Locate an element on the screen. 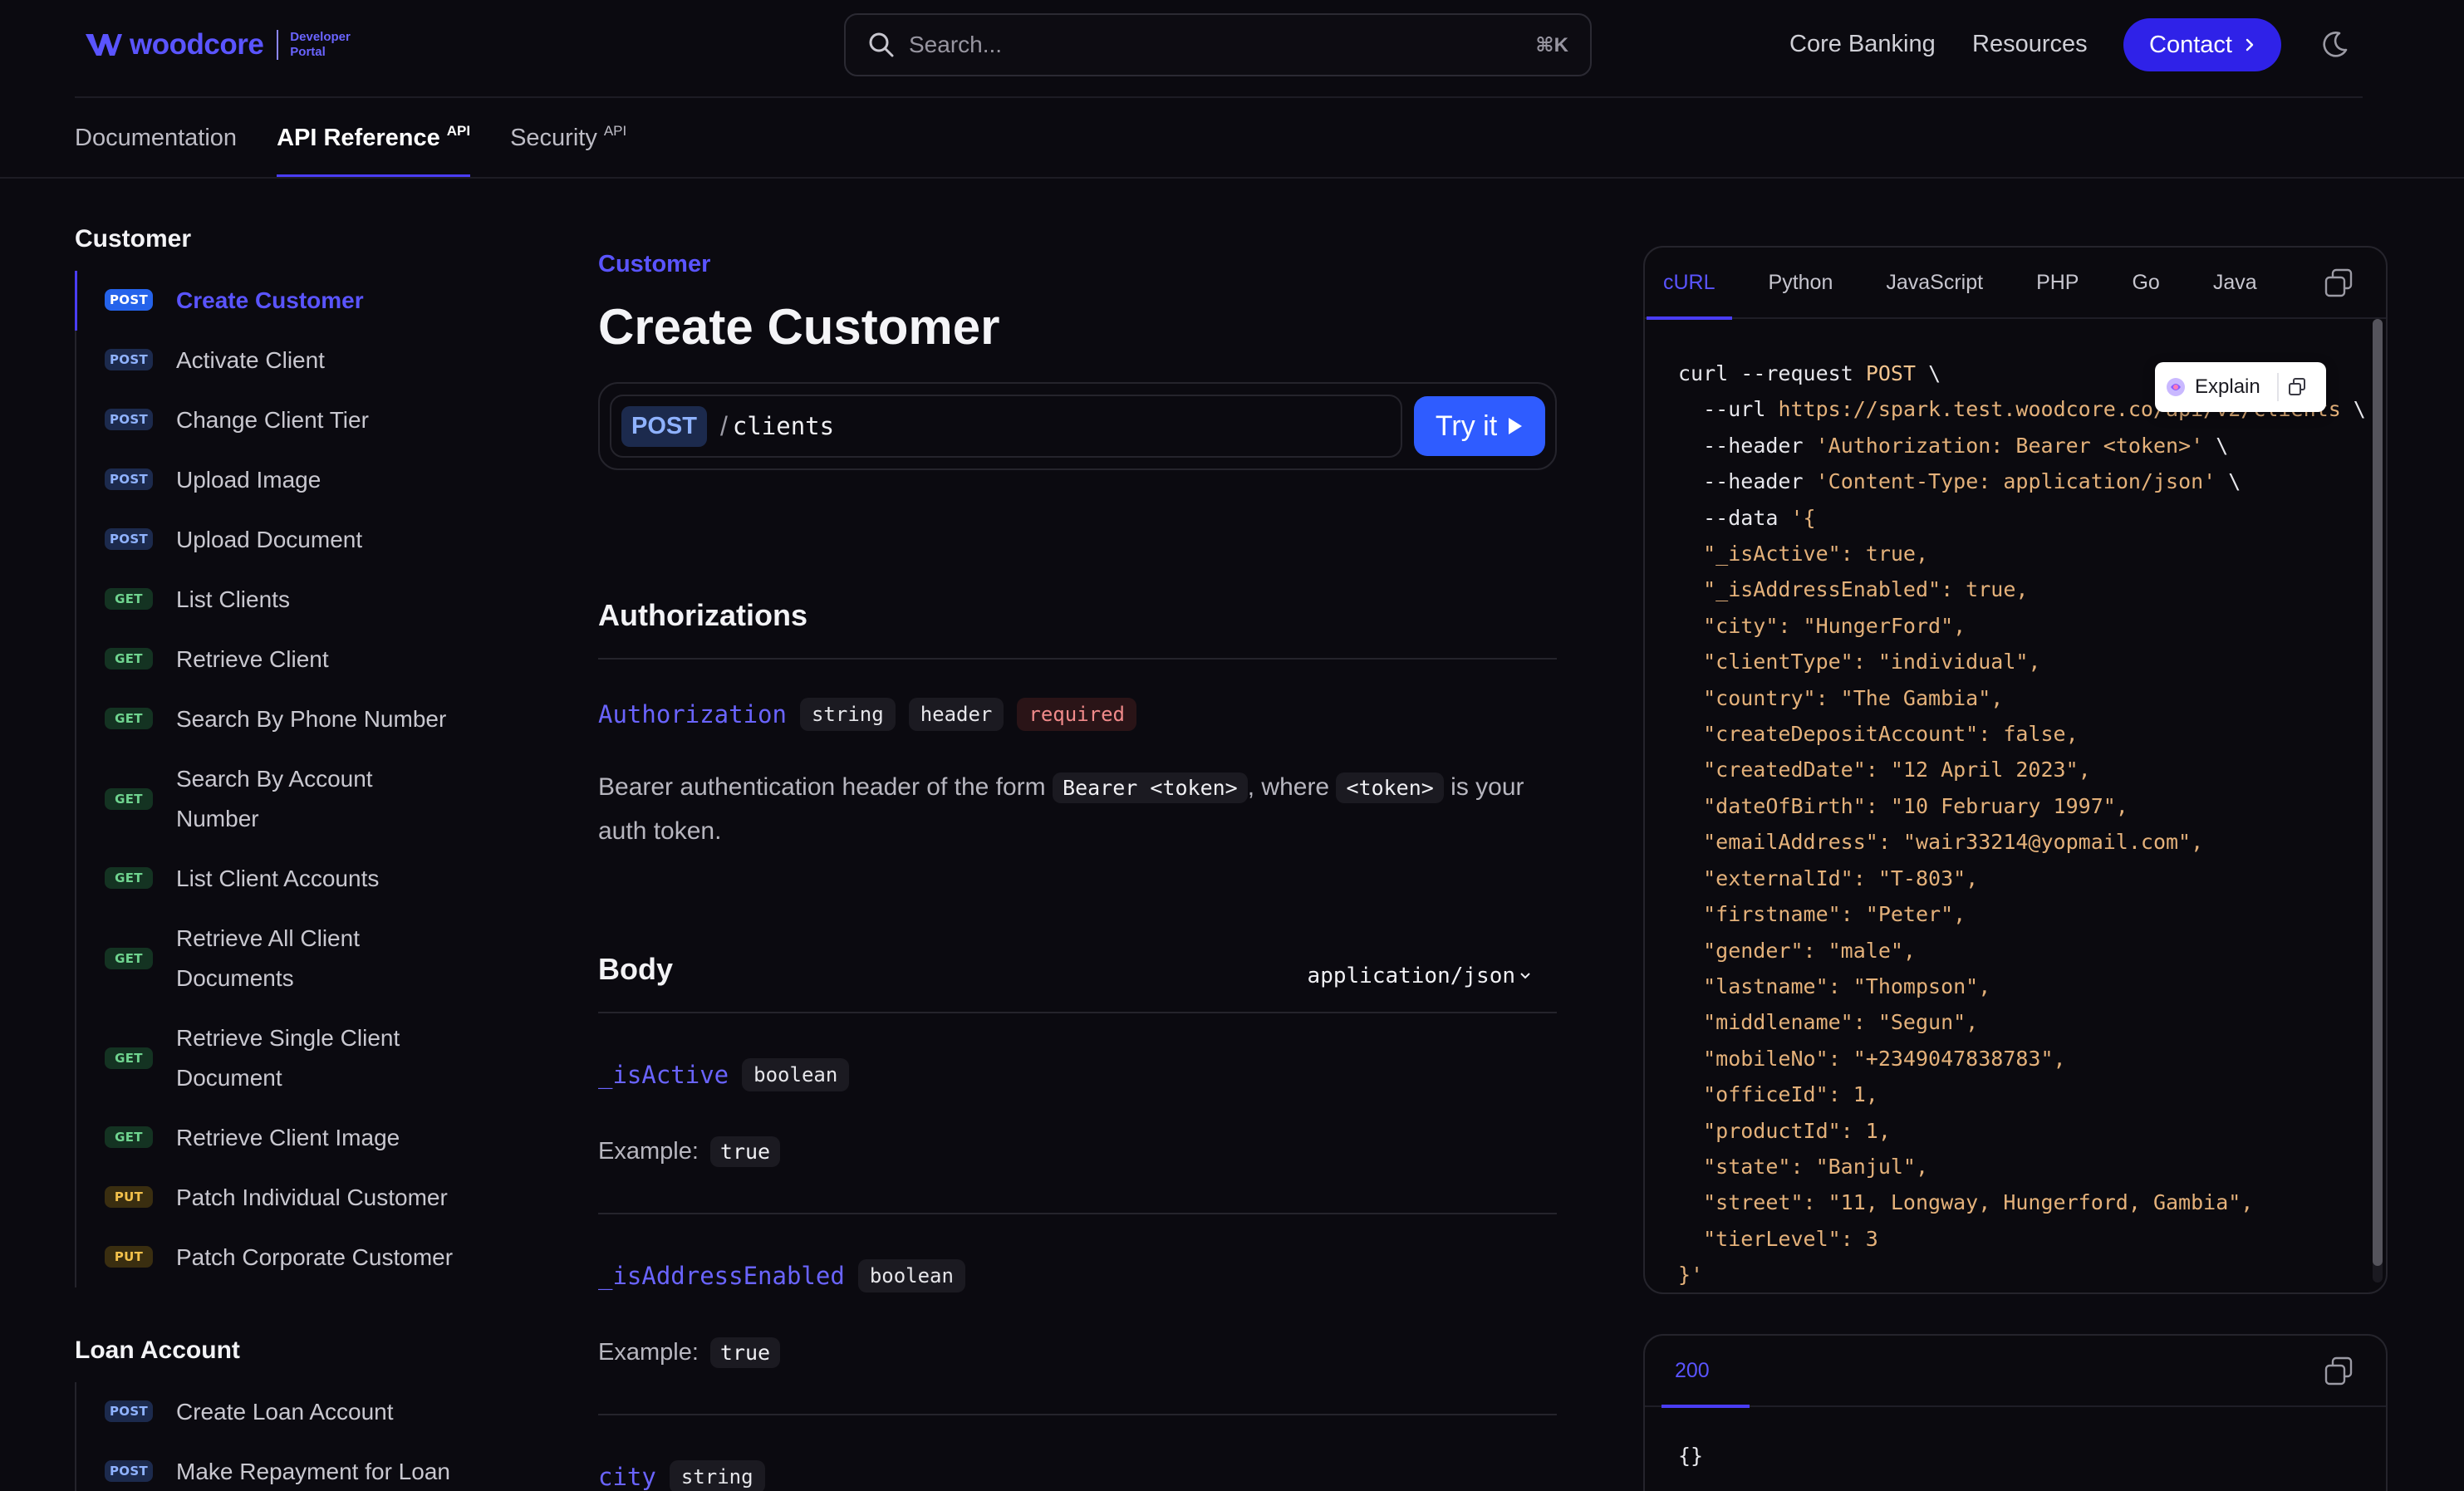 Image resolution: width=2464 pixels, height=1491 pixels. sidebar-item-label: List Client Accounts is located at coordinates (278, 878).